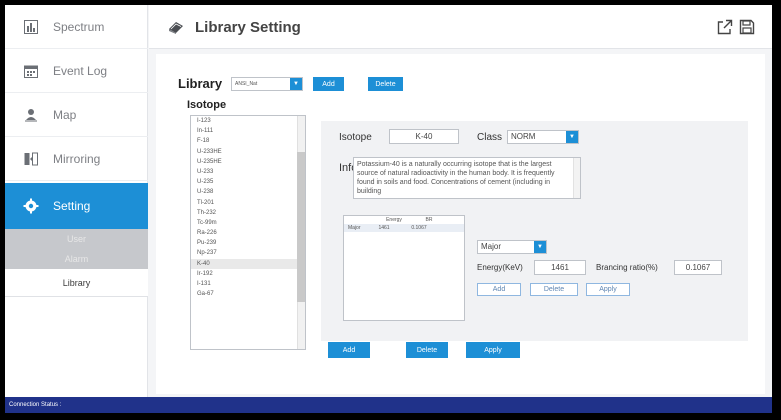 This screenshot has height=420, width=781. What do you see at coordinates (427, 350) in the screenshot?
I see `isotope-delete-button: Delete` at bounding box center [427, 350].